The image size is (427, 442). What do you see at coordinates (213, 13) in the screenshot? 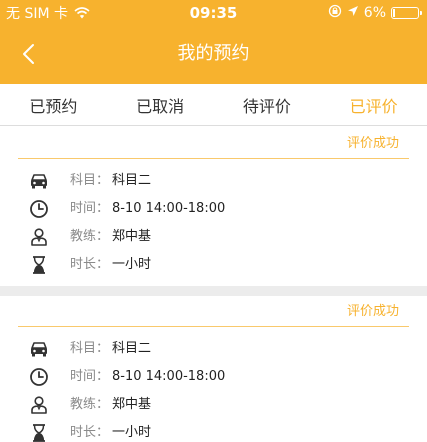
I see `status-bar: 无 SIM 卡 09:35 6%` at bounding box center [213, 13].